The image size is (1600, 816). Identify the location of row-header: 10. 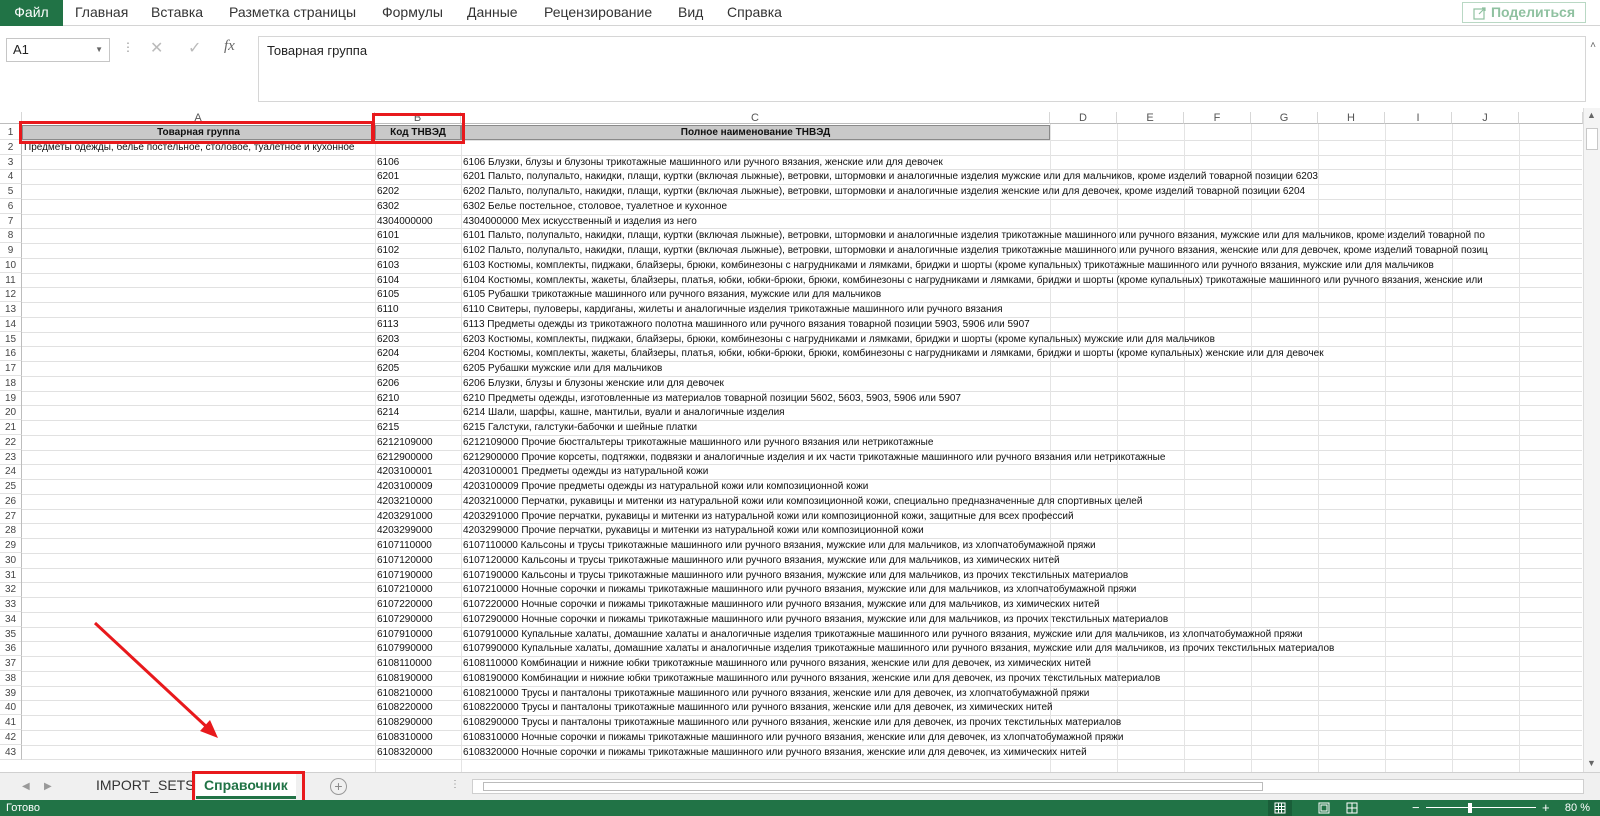
(11, 265).